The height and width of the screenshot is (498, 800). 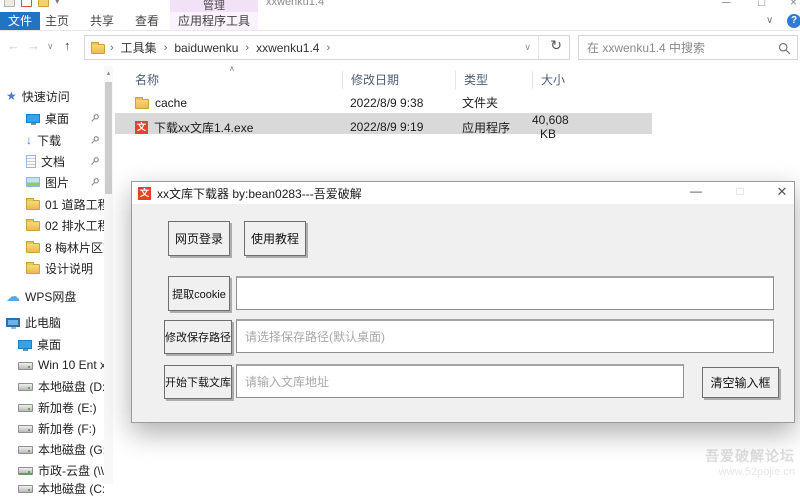 What do you see at coordinates (108, 138) in the screenshot?
I see `scrollbar-thumb` at bounding box center [108, 138].